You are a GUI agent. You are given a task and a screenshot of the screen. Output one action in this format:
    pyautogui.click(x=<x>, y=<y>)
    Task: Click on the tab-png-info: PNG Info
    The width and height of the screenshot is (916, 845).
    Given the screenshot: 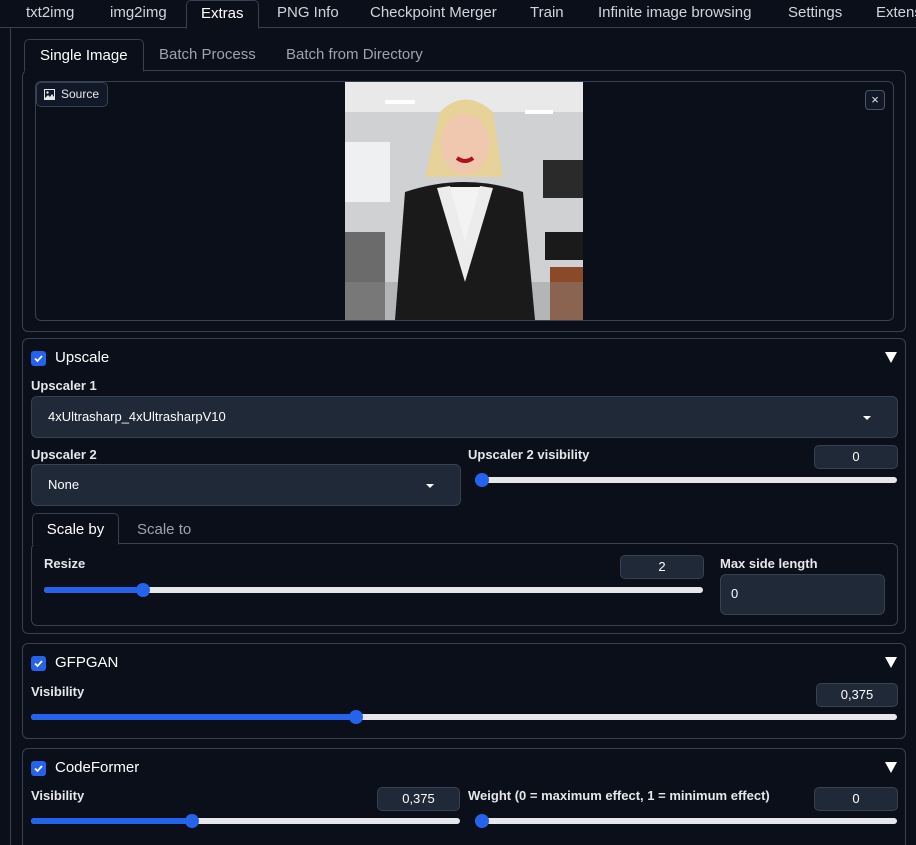 What is the action you would take?
    pyautogui.click(x=308, y=14)
    